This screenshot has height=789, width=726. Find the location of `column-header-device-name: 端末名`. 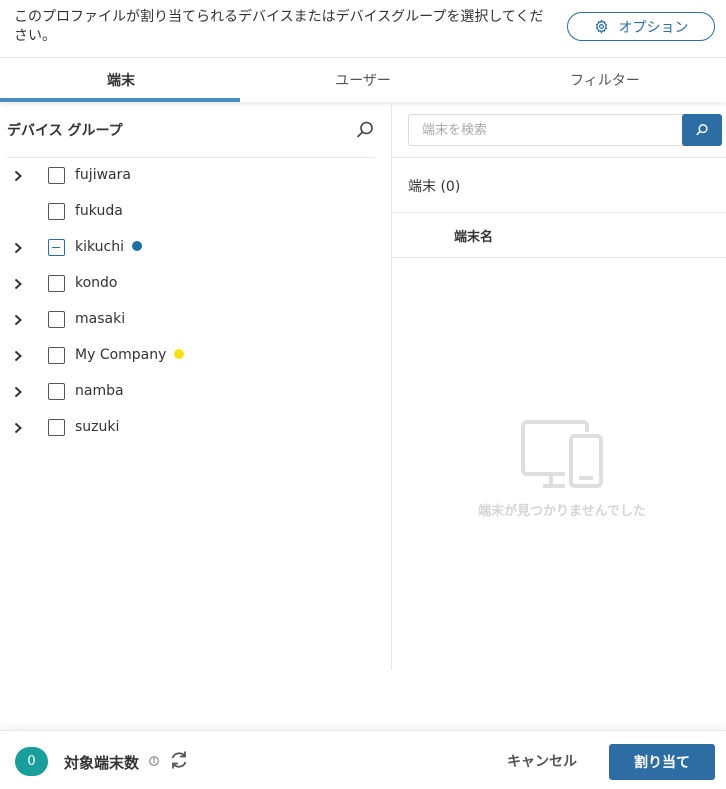

column-header-device-name: 端末名 is located at coordinates (473, 235).